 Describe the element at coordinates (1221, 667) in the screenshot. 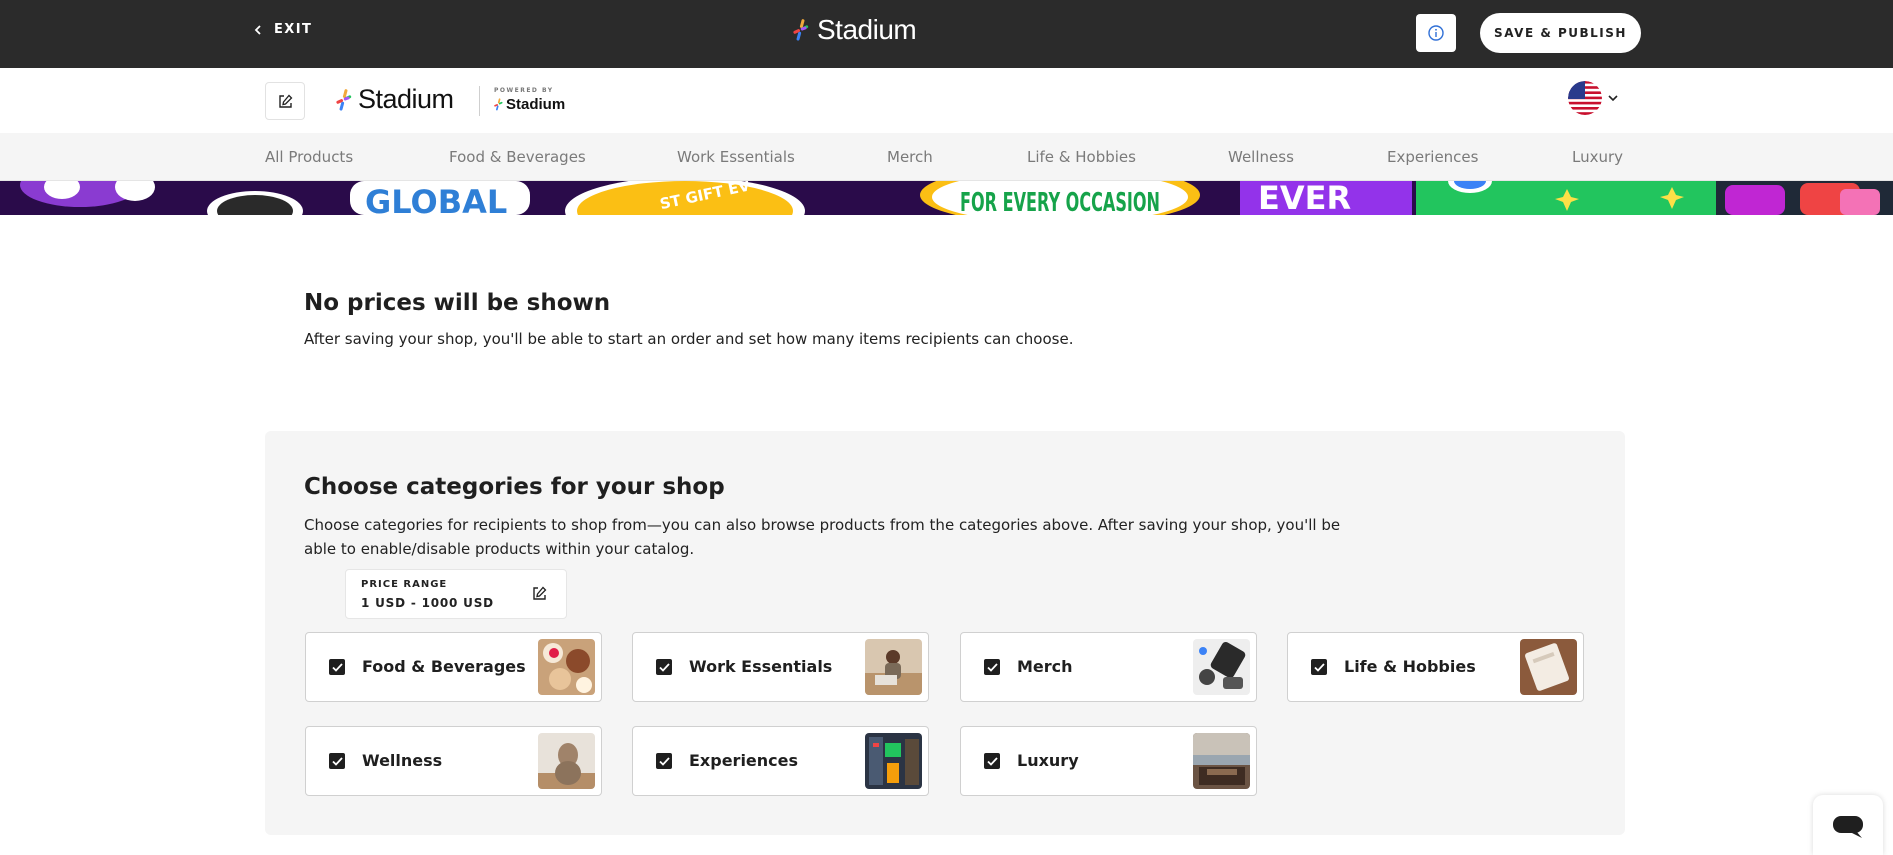

I see `merch-thumbnail` at that location.